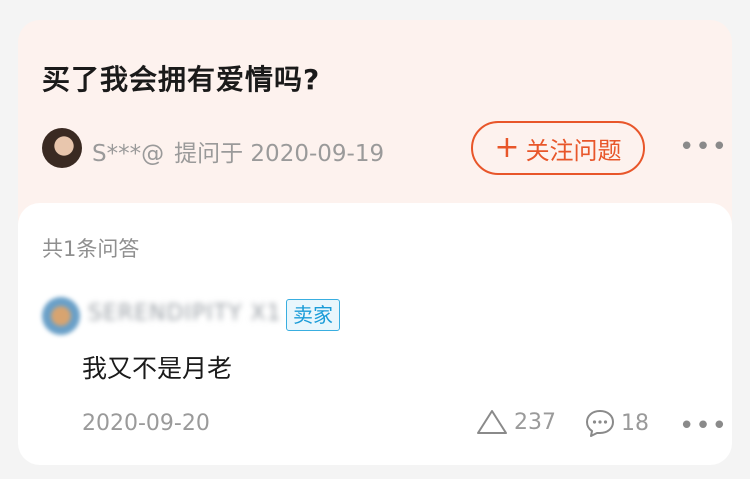  I want to click on follow-label: 关注问题, so click(573, 150).